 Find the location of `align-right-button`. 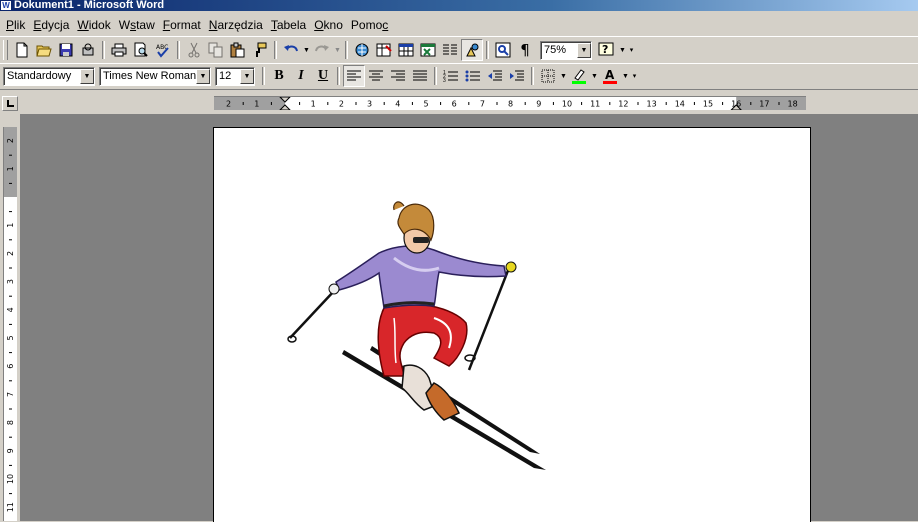

align-right-button is located at coordinates (398, 76).